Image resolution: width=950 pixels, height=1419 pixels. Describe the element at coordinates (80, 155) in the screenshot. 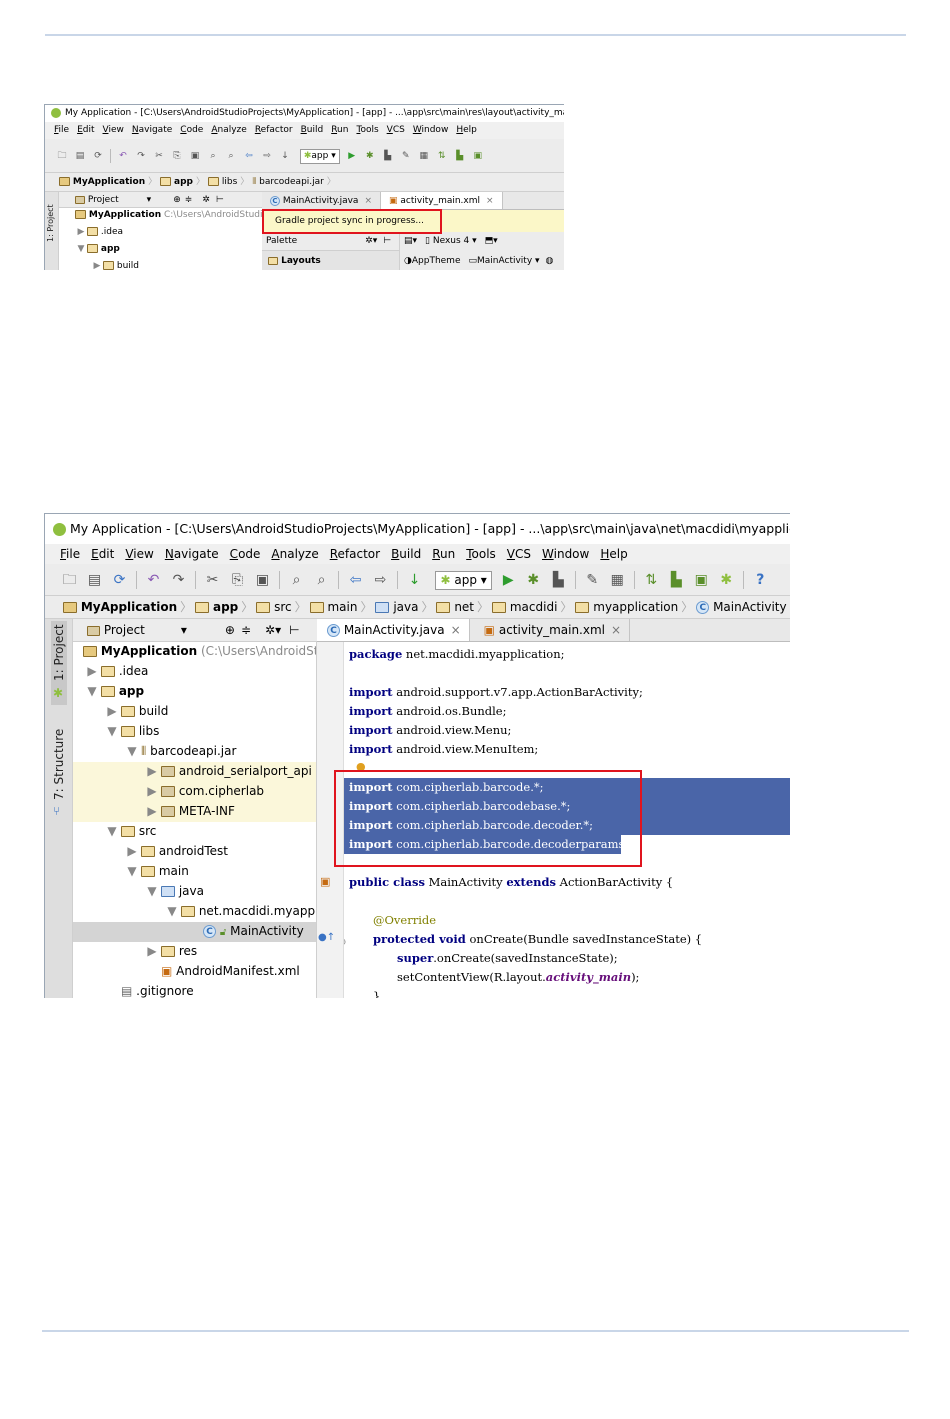

I see `save-icon: ▤` at that location.